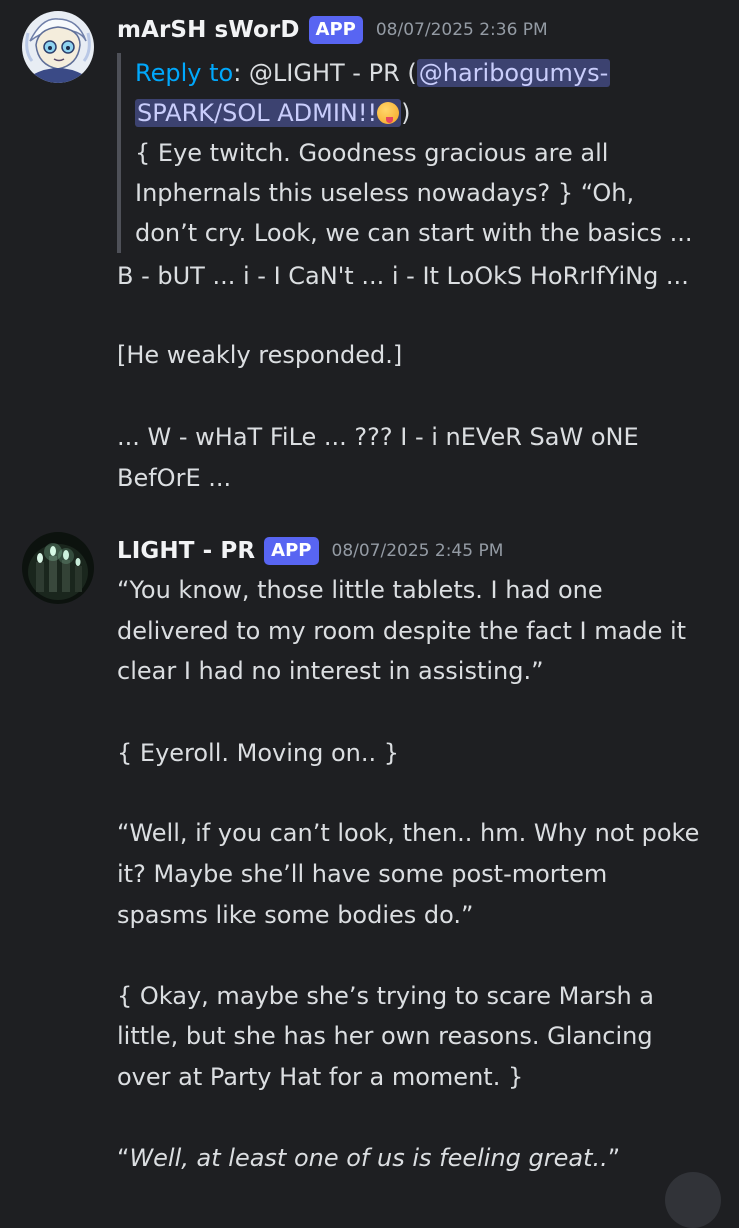 This screenshot has height=1228, width=739. I want to click on reply-header-line: Reply to: @LIGHT - PR (@haribogumys-, so click(426, 73).